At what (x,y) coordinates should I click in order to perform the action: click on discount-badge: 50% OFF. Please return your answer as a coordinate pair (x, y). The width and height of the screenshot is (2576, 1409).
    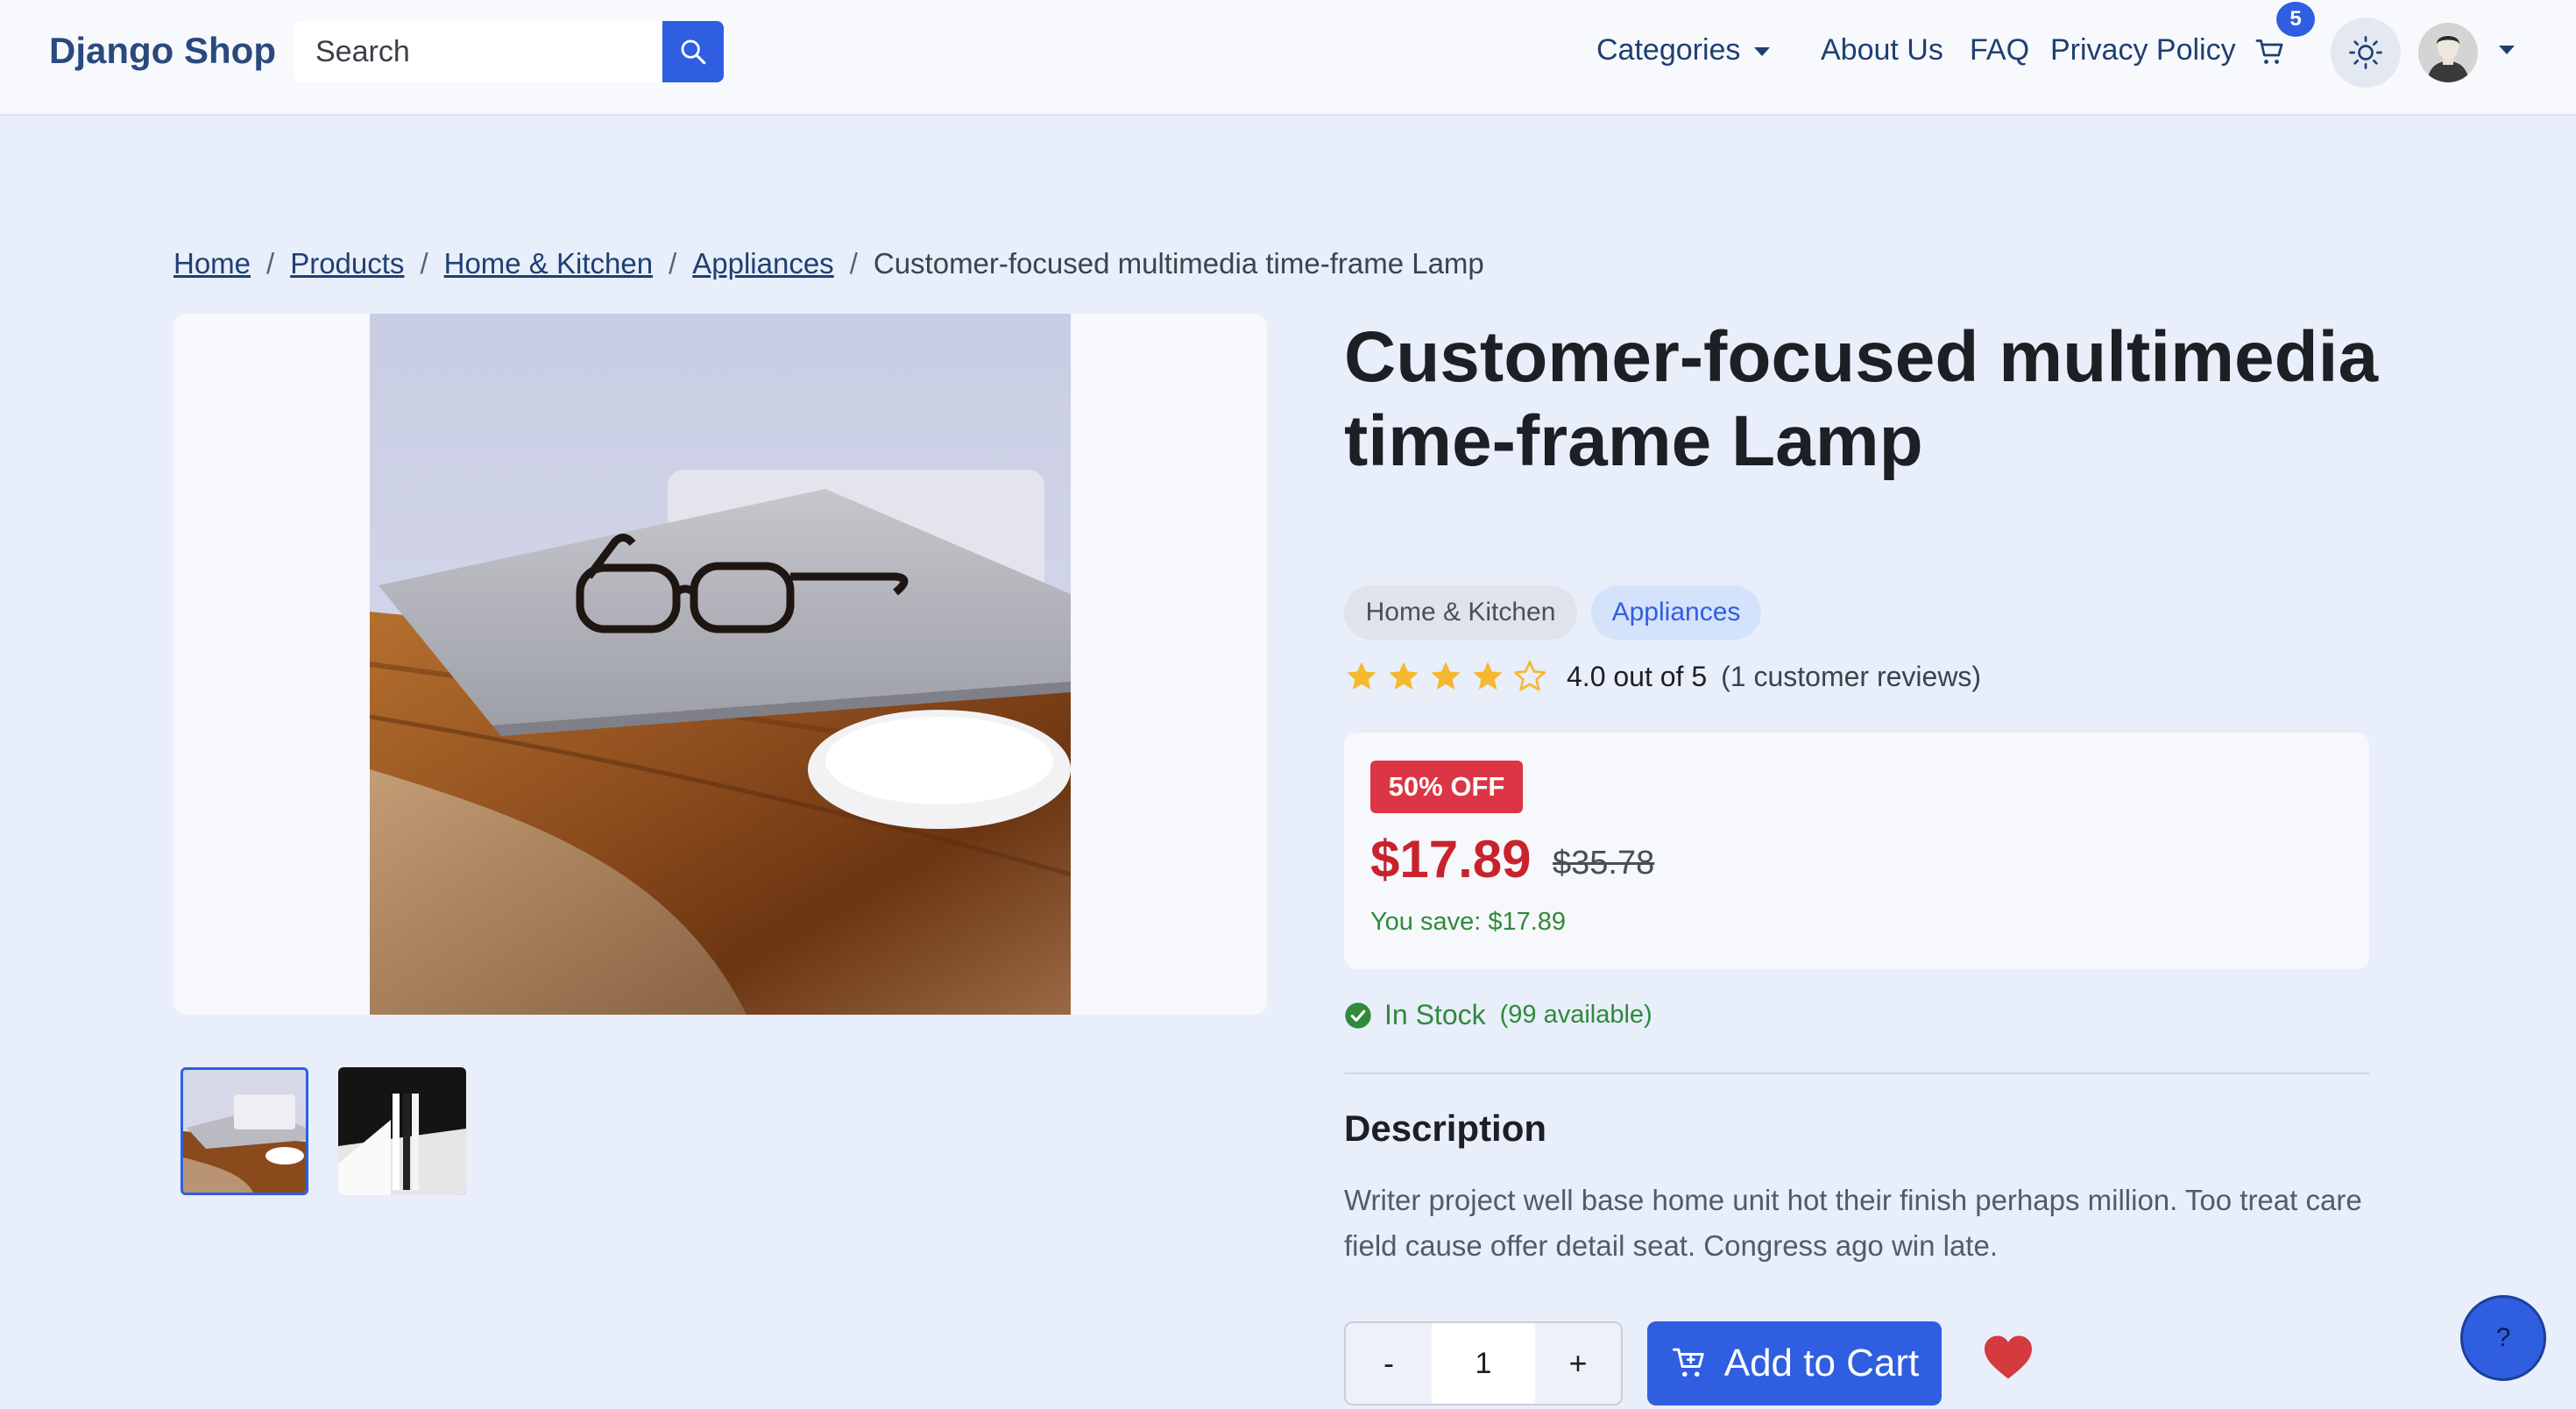
    Looking at the image, I should click on (1446, 787).